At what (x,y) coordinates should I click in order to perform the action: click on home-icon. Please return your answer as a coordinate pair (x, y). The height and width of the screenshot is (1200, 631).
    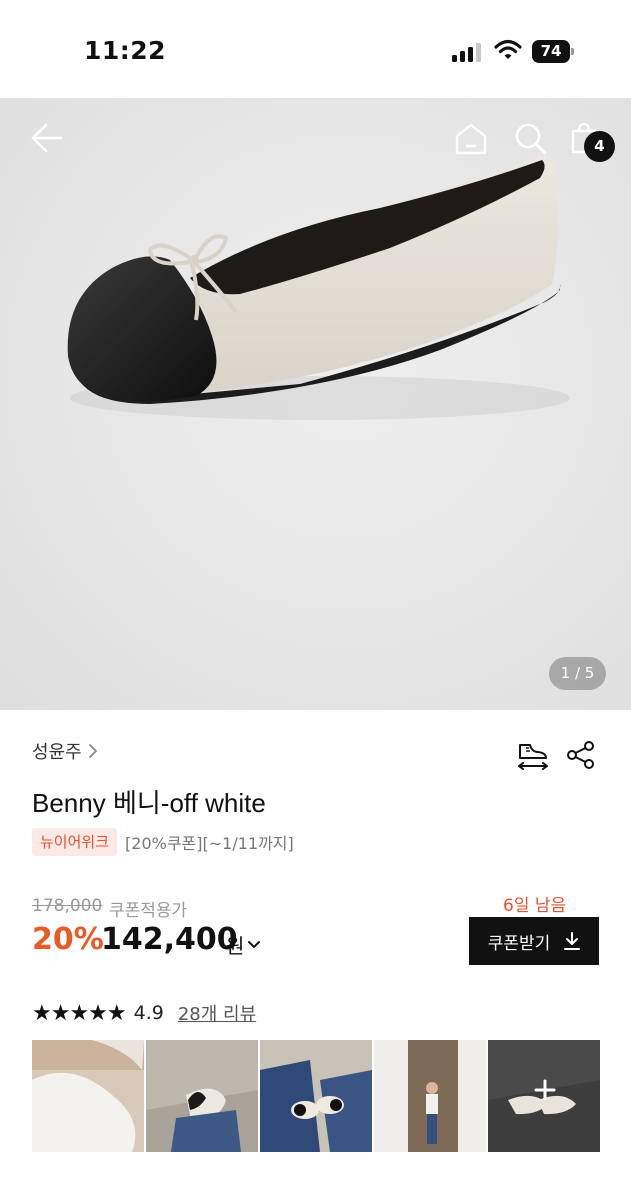
    Looking at the image, I should click on (471, 139).